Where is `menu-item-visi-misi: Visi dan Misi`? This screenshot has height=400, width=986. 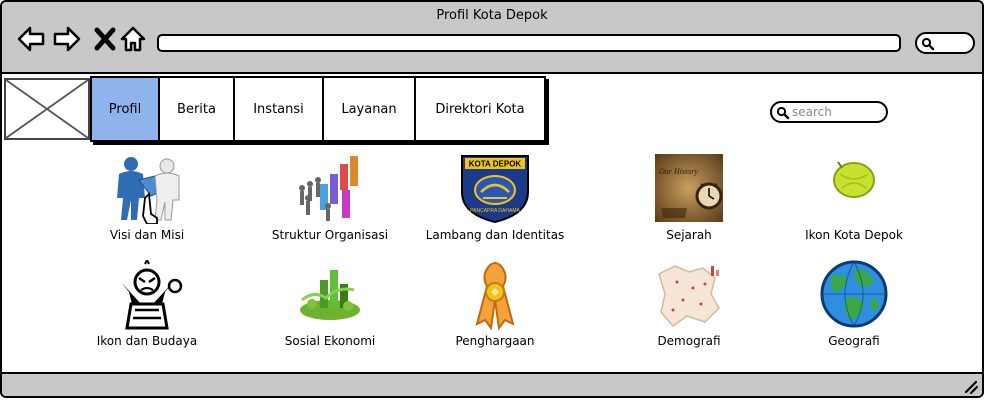 menu-item-visi-misi: Visi dan Misi is located at coordinates (147, 198).